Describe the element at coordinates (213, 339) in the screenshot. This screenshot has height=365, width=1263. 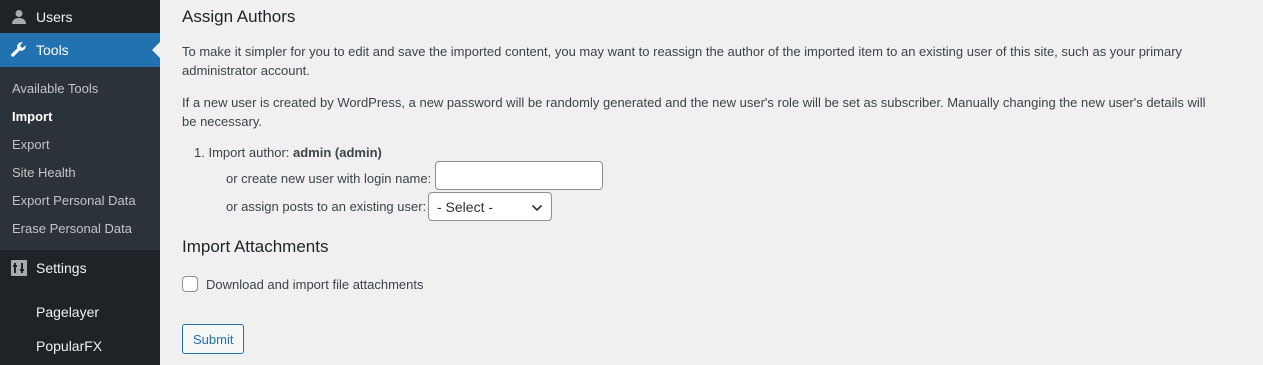
I see `submit-button: Submit` at that location.